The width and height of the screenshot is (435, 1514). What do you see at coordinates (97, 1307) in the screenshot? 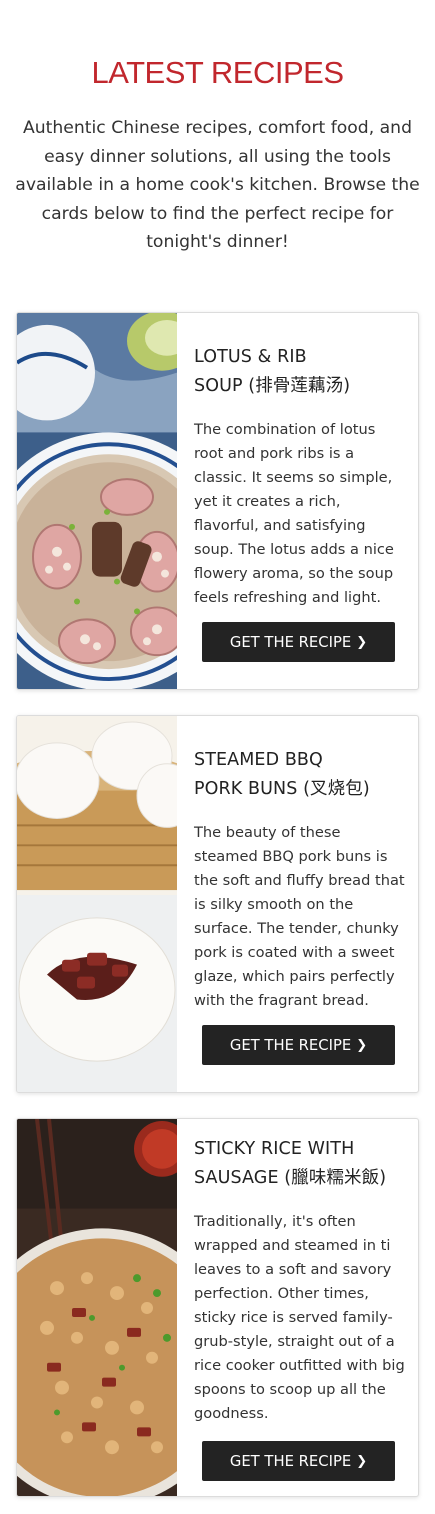
I see `recipe-photo-sticky-rice-sausage` at bounding box center [97, 1307].